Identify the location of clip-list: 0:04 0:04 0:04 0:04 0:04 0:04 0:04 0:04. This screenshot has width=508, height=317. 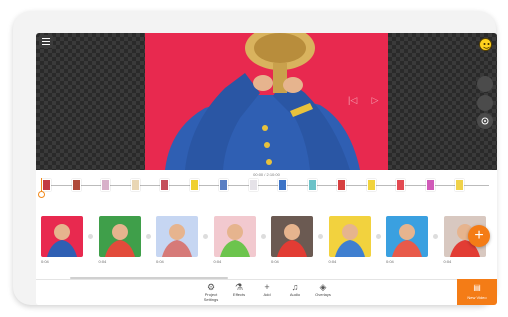
(266, 242).